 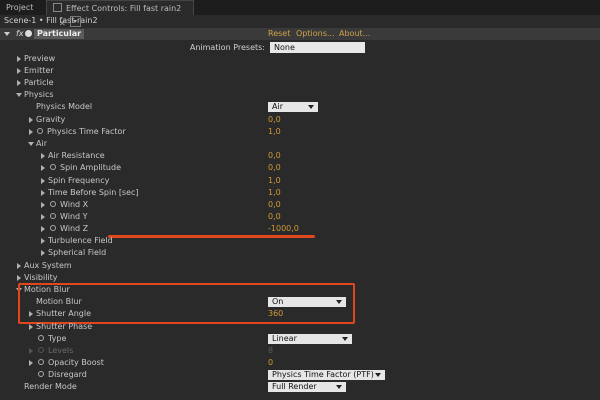 What do you see at coordinates (274, 156) in the screenshot?
I see `air-resistance-value: 0,0` at bounding box center [274, 156].